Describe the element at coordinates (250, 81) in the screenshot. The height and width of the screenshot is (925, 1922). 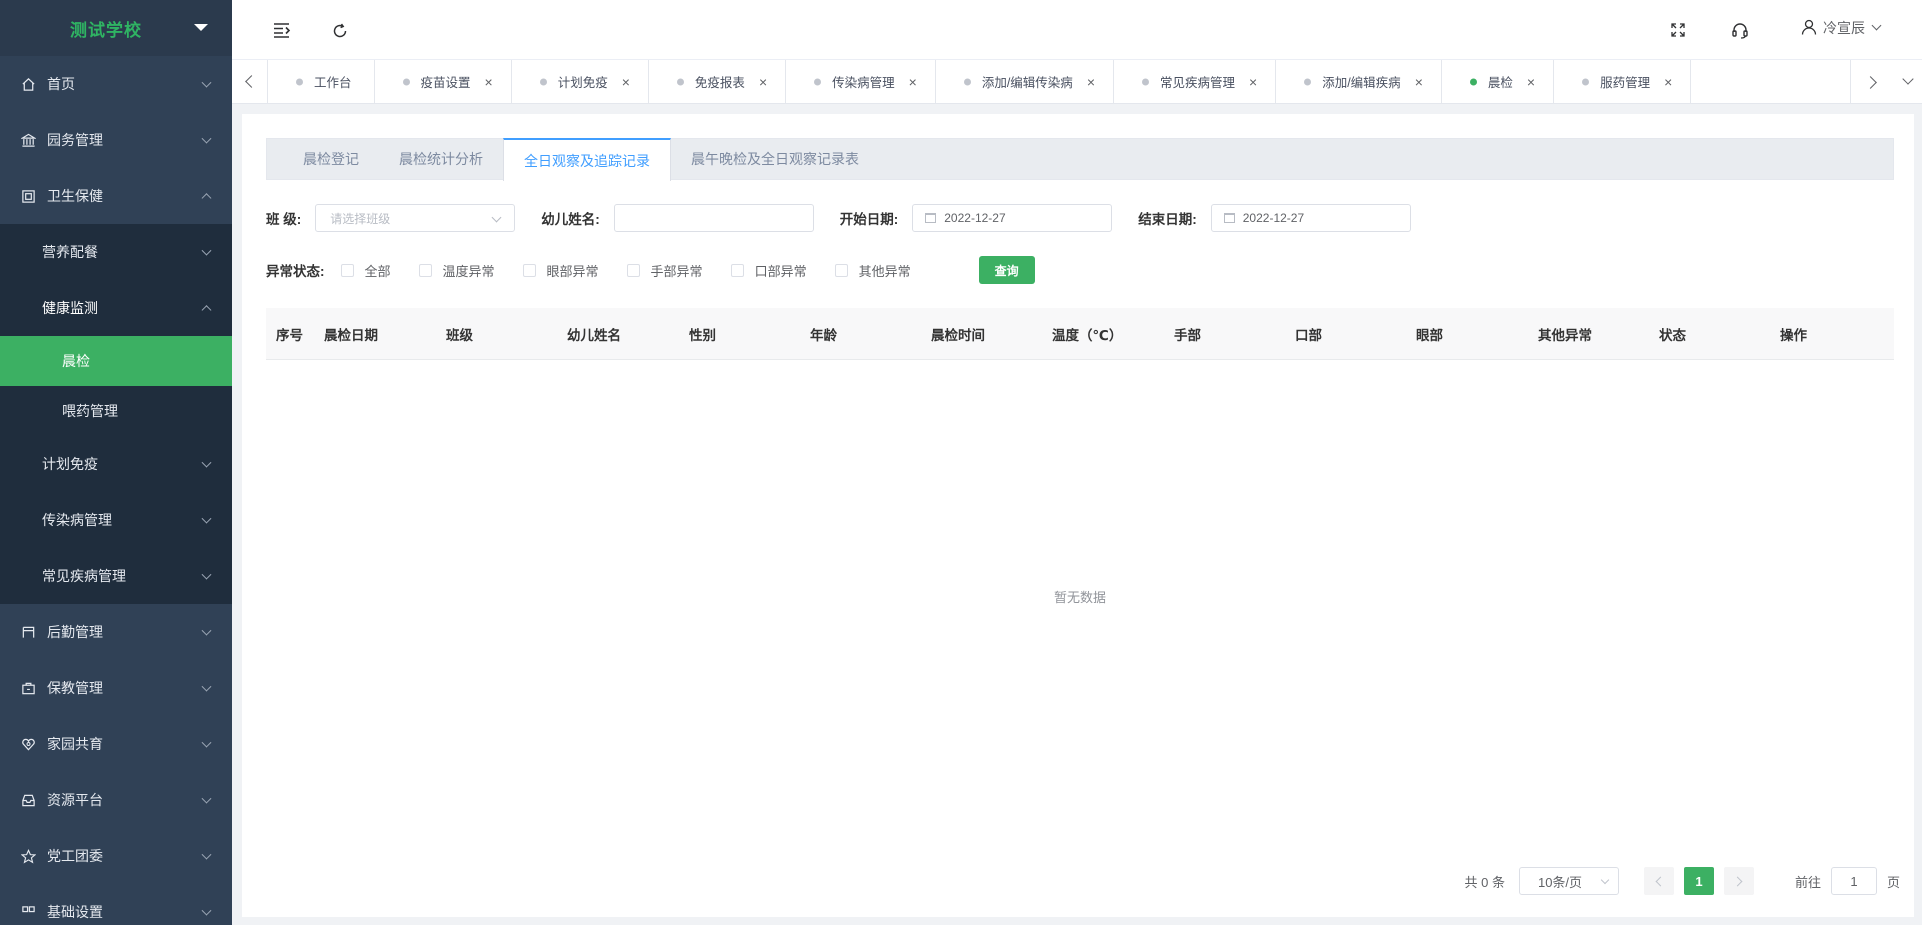
I see `scroll-left-button` at that location.